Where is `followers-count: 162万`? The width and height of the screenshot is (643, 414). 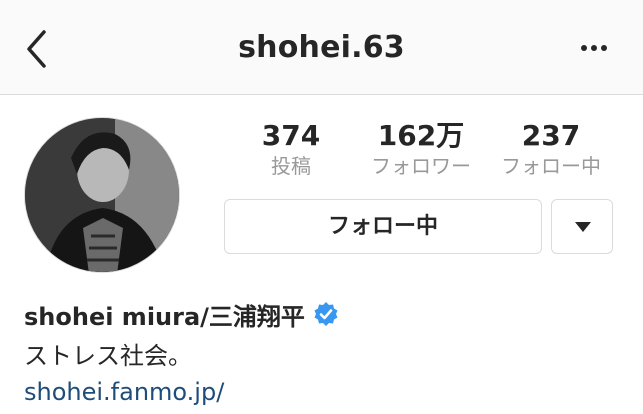
followers-count: 162万 is located at coordinates (421, 135).